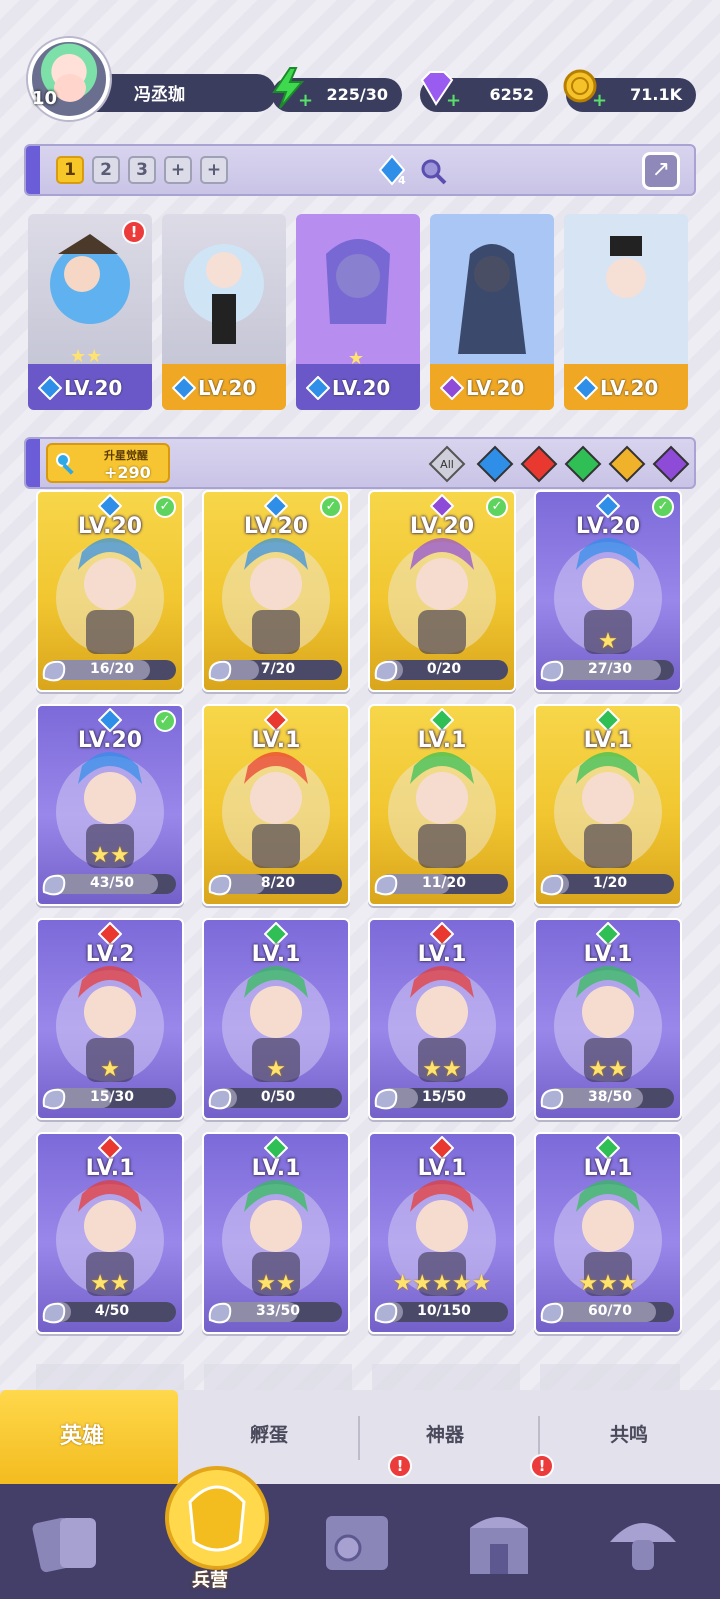 Image resolution: width=720 pixels, height=1599 pixels. I want to click on filter-light-icon, so click(627, 464).